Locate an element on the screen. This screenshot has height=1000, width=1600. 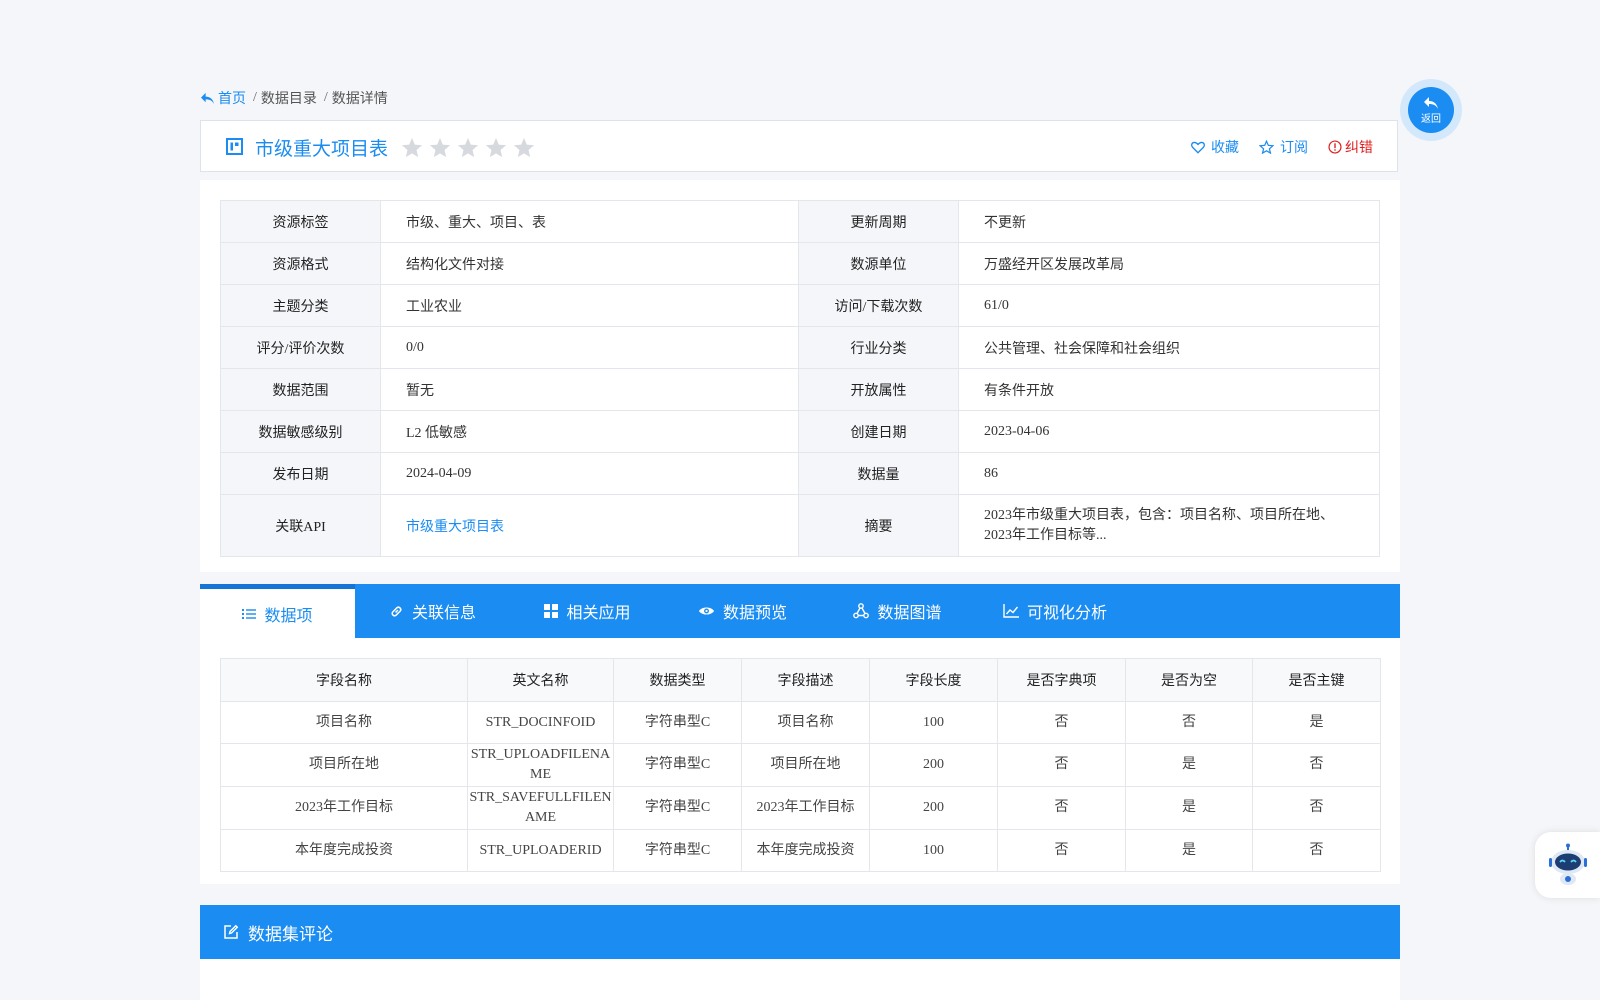
star-outline-icon is located at coordinates (1266, 147).